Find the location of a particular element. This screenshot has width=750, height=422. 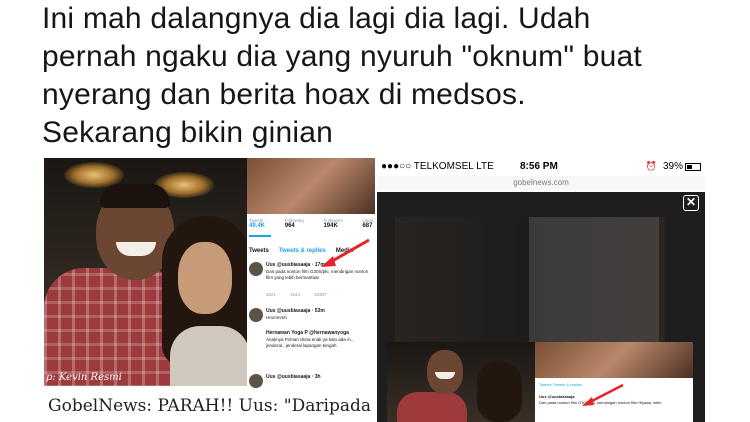

stat-likes: Likes 687 is located at coordinates (367, 223).